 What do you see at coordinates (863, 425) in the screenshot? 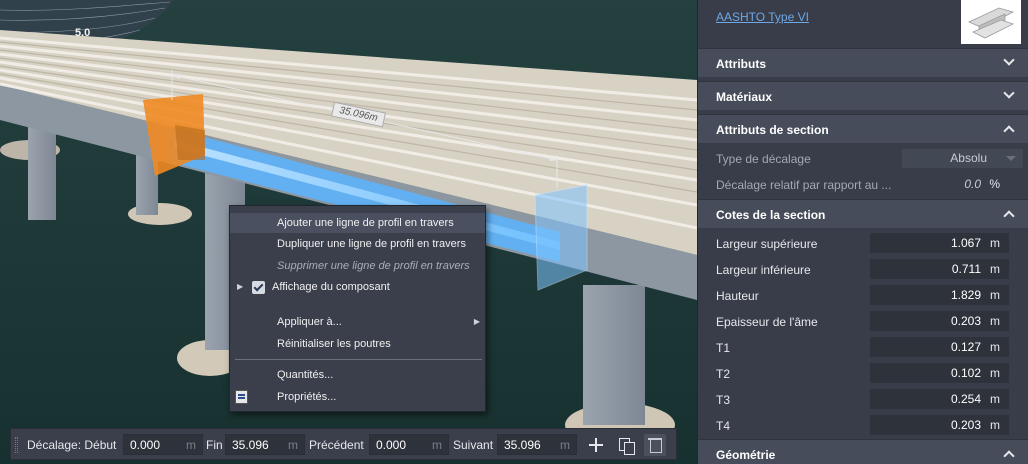
I see `row-t4: T4 0.203 m` at bounding box center [863, 425].